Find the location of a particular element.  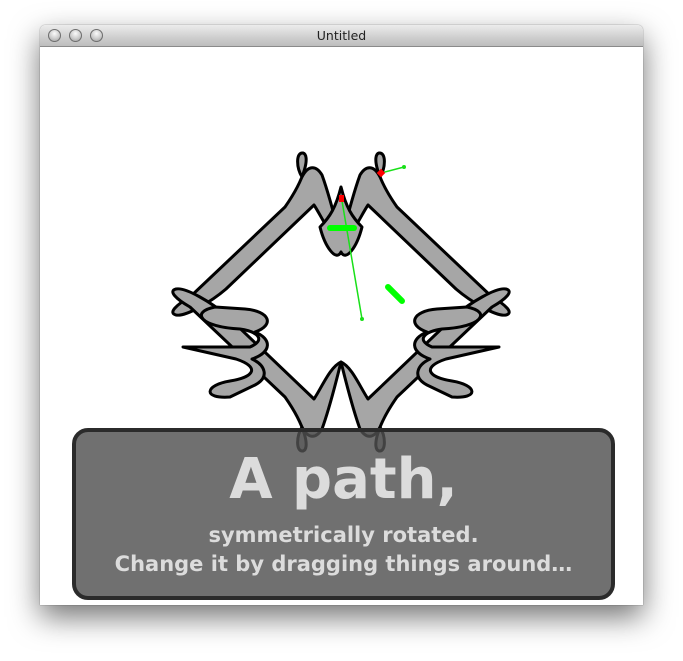

title-bar: Untitled is located at coordinates (341, 36).